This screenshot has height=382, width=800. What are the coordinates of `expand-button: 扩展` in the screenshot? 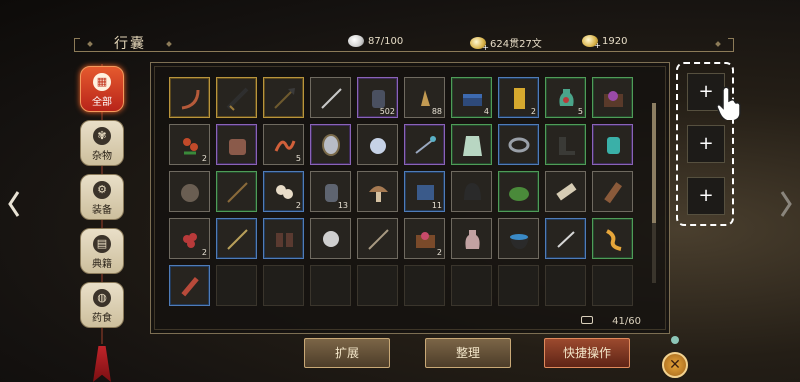 It's located at (347, 353).